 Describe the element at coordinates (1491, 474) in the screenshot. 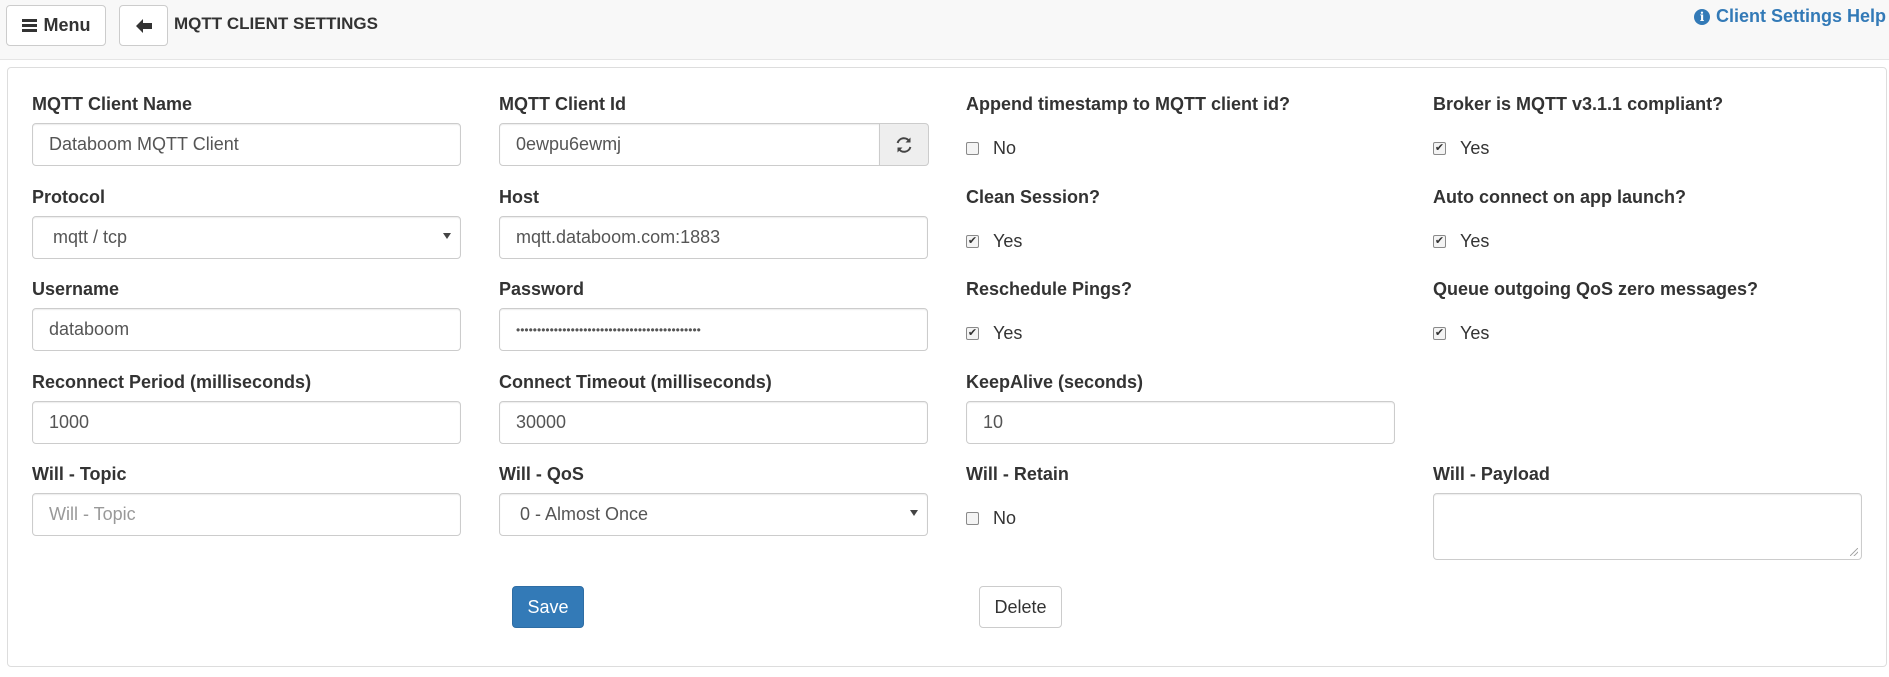

I see `will-payload-label: Will - Payload` at that location.